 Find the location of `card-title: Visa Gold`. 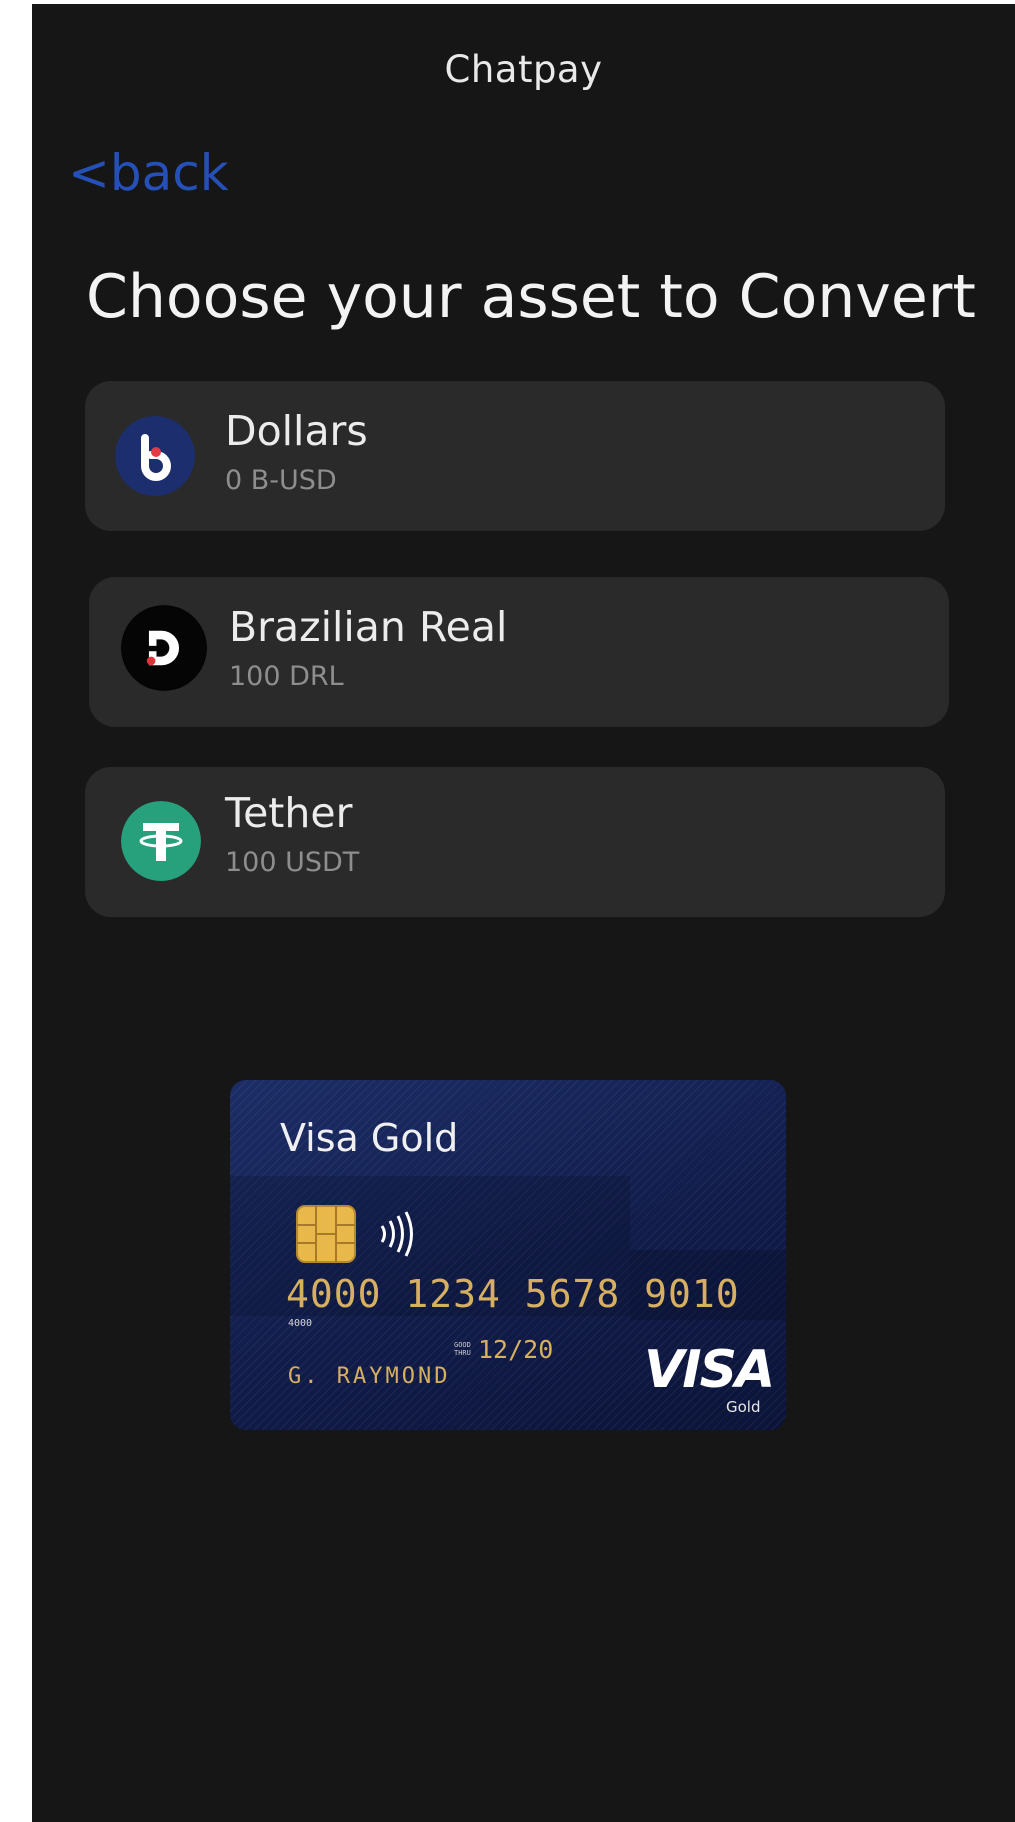

card-title: Visa Gold is located at coordinates (369, 1138).